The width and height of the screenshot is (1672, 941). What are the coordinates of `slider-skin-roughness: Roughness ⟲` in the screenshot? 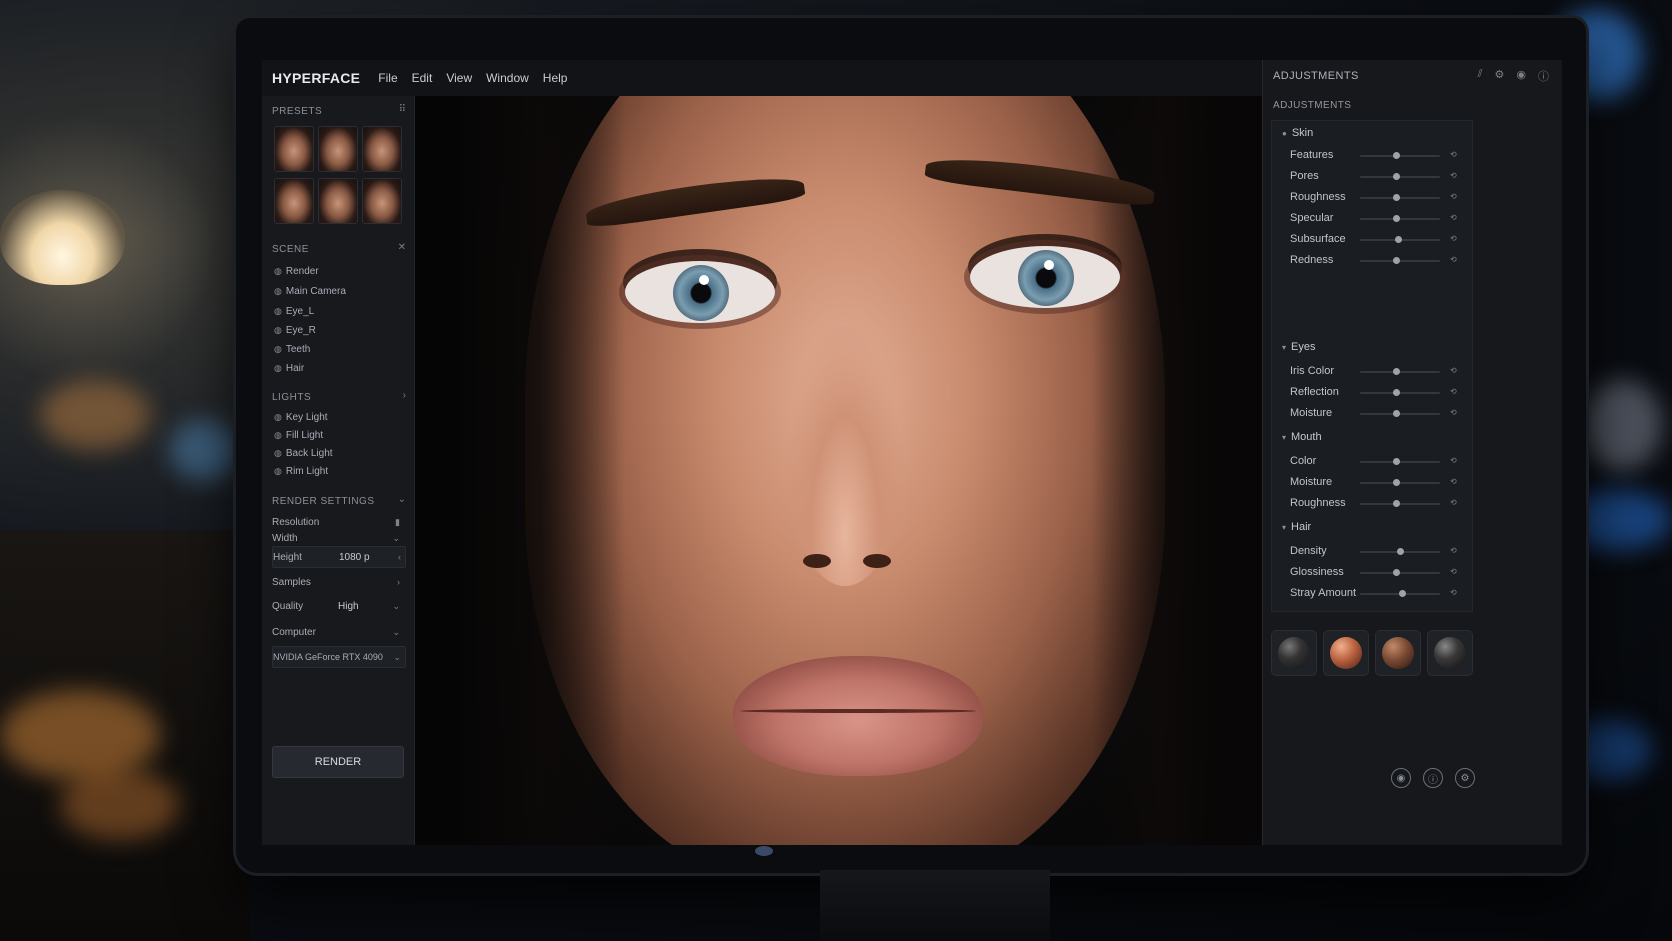 It's located at (1380, 198).